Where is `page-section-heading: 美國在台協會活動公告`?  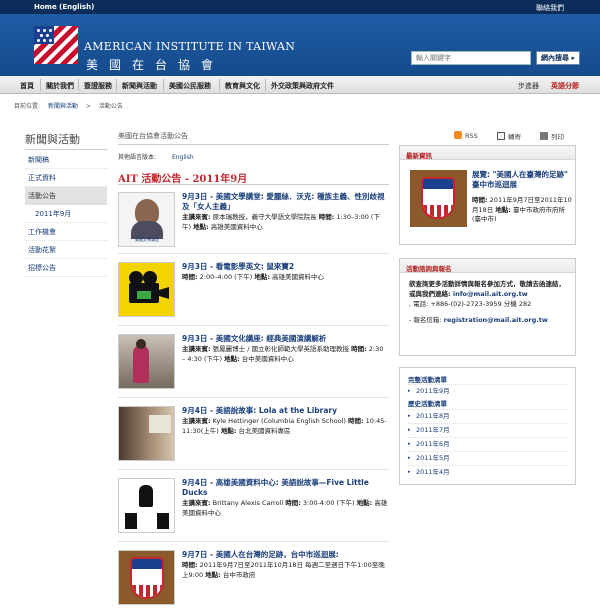
page-section-heading: 美國在台協會活動公告 is located at coordinates (153, 136).